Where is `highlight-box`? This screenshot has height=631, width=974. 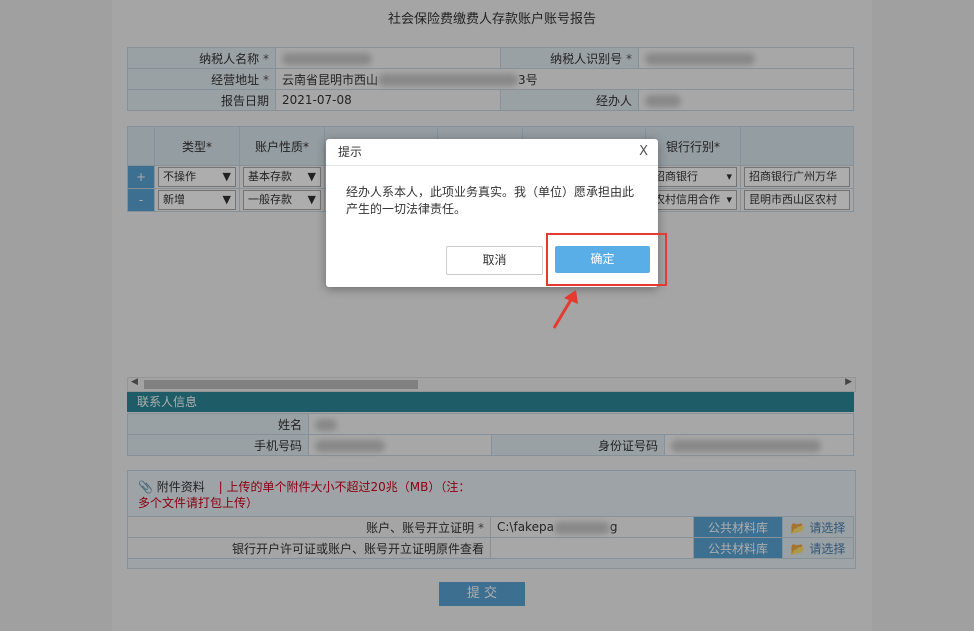
highlight-box is located at coordinates (606, 259).